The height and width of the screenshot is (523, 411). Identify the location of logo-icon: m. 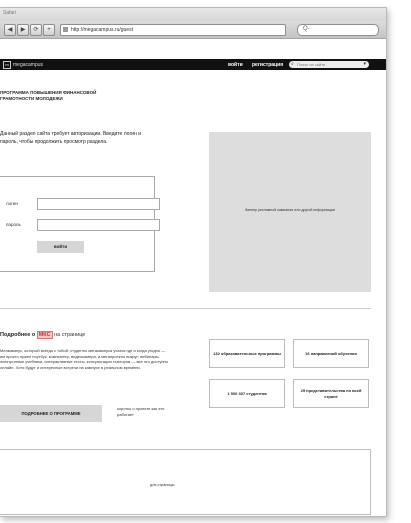
(7, 65).